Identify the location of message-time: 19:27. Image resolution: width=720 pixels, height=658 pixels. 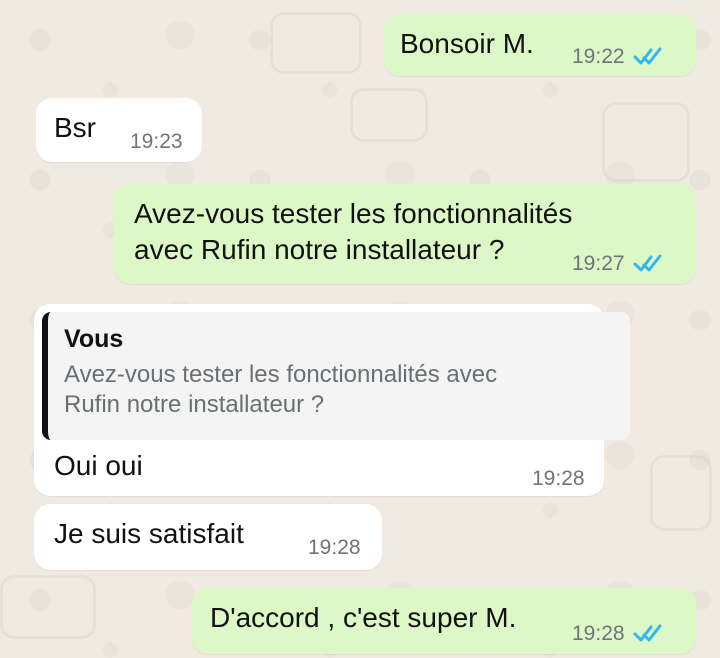
(598, 263).